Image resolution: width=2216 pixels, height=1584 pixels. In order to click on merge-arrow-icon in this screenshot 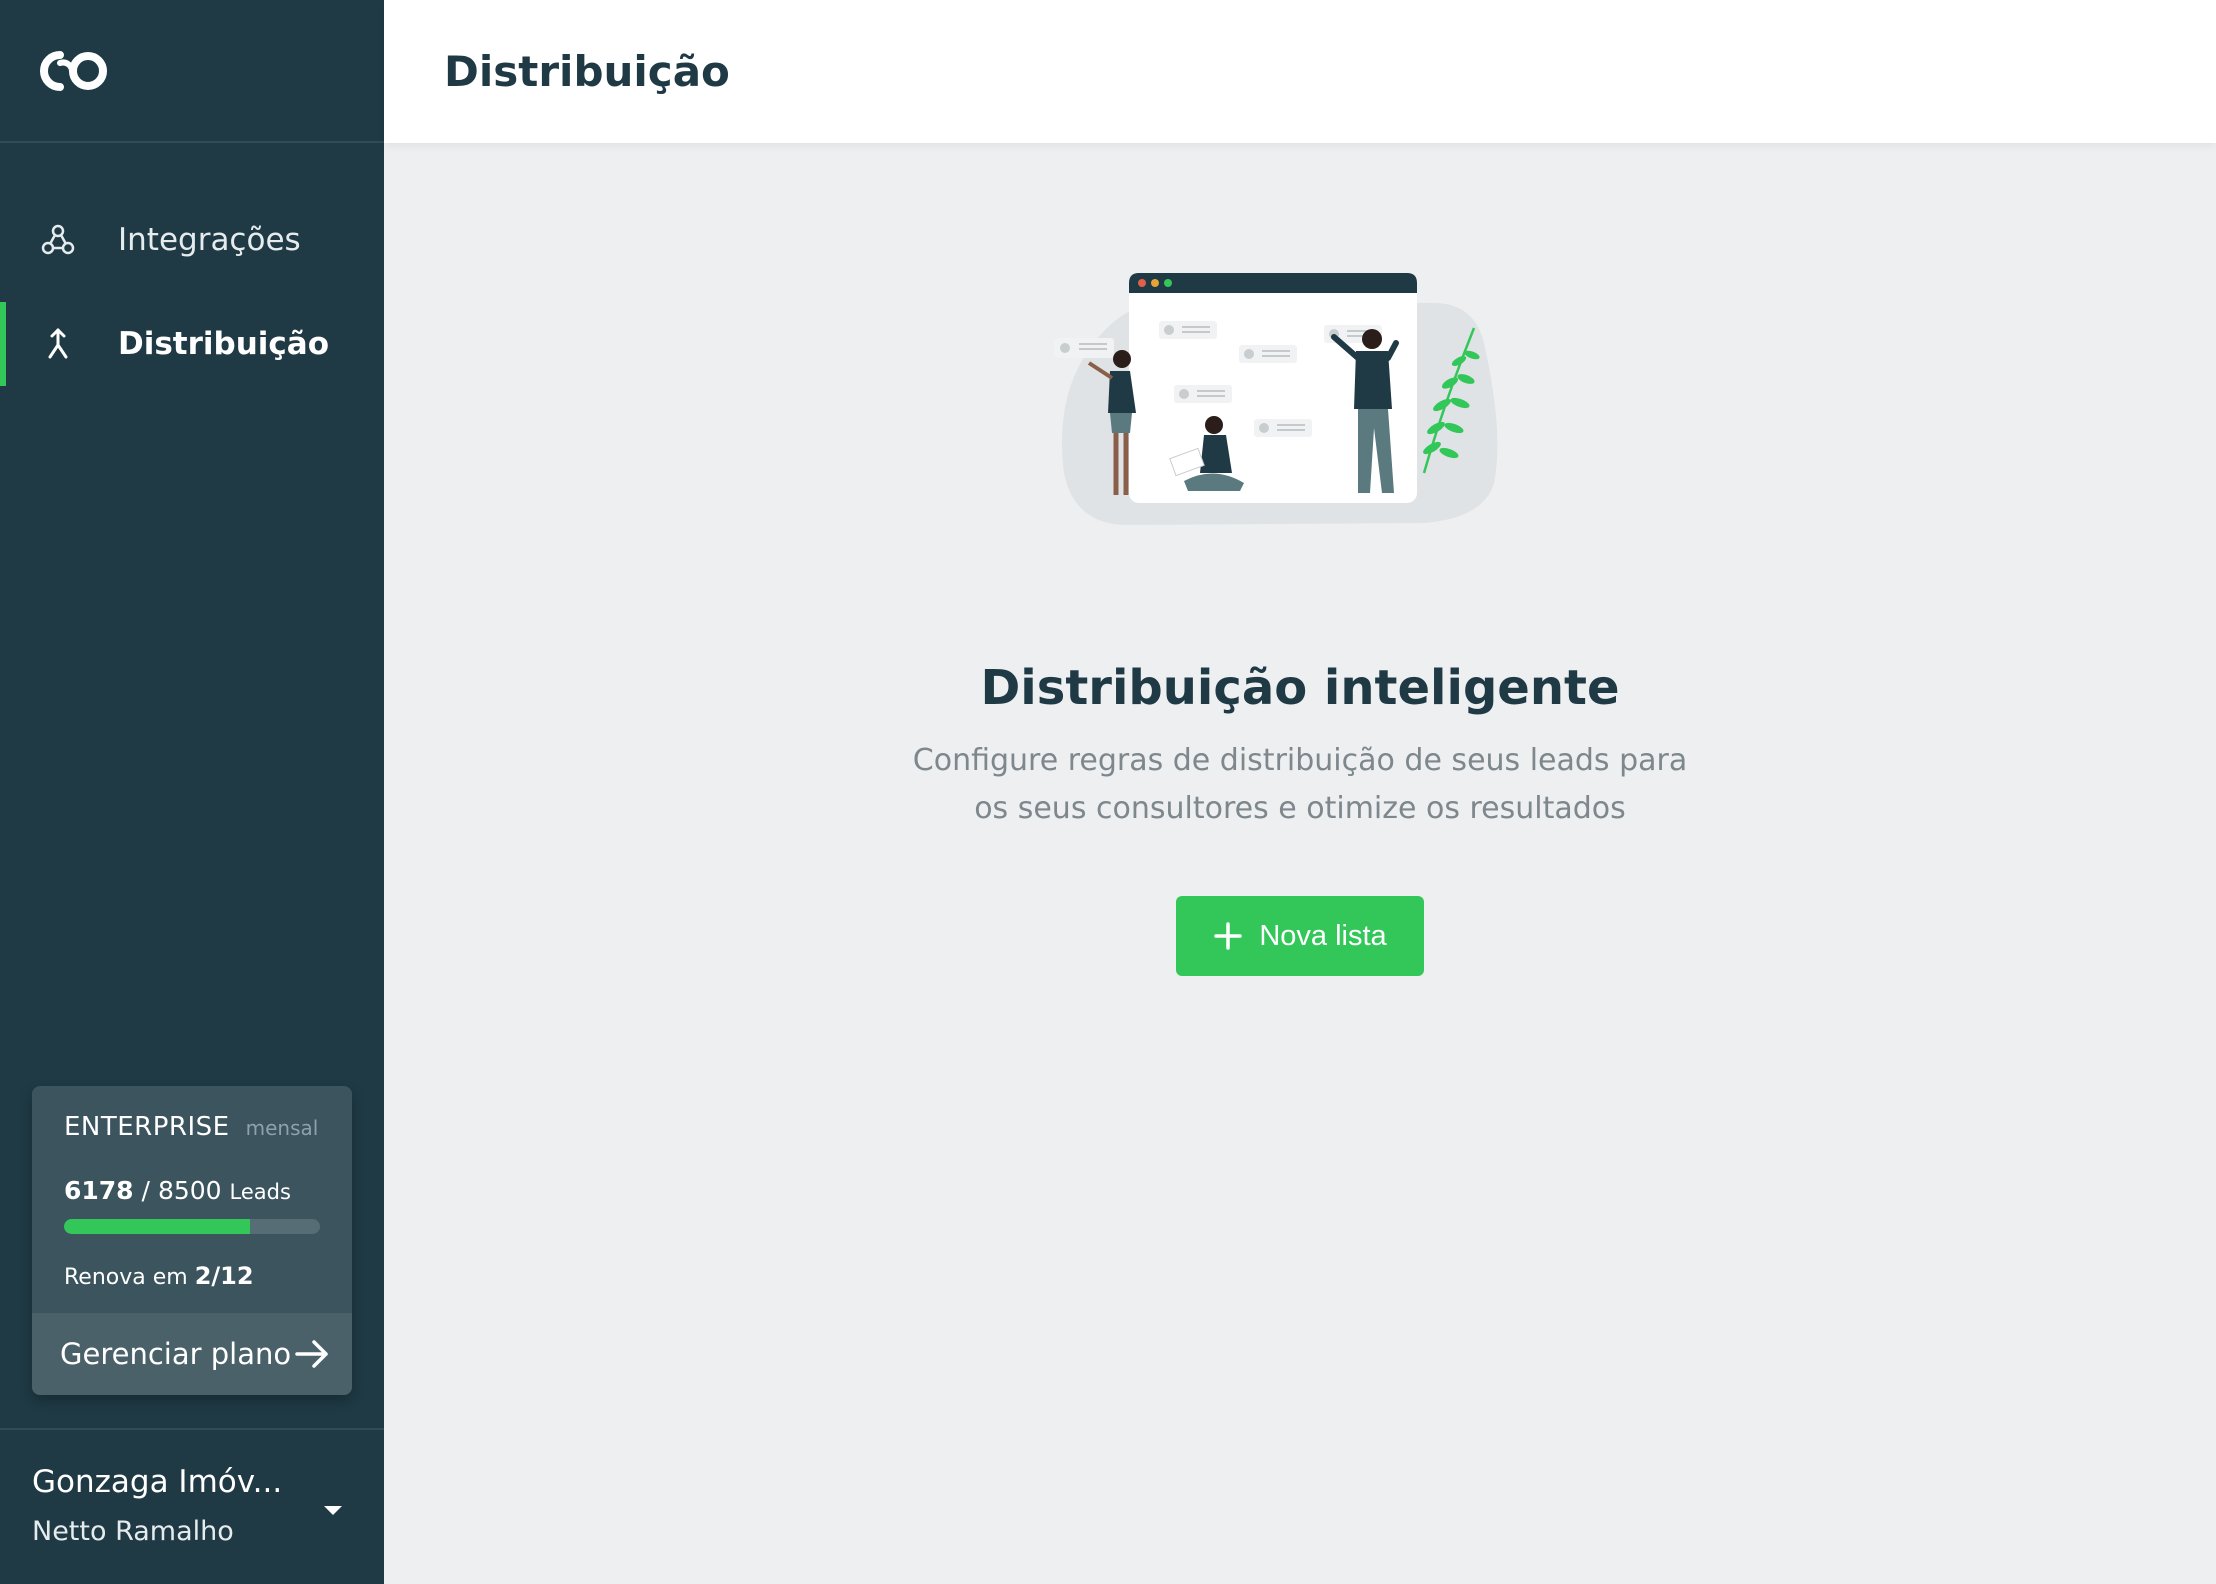, I will do `click(58, 344)`.